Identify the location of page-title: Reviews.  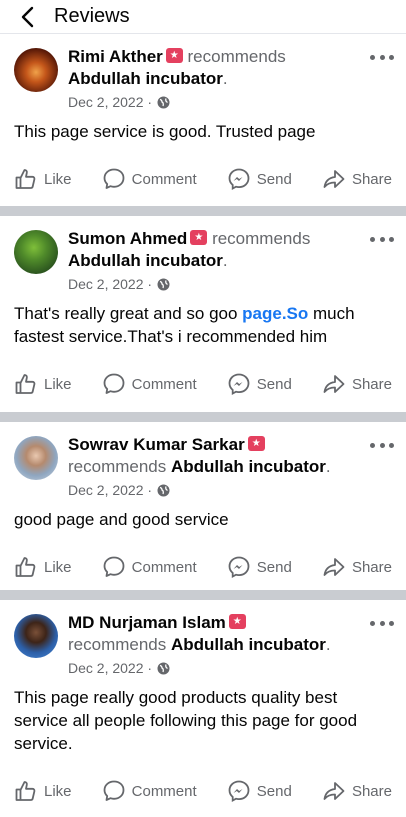
(92, 16).